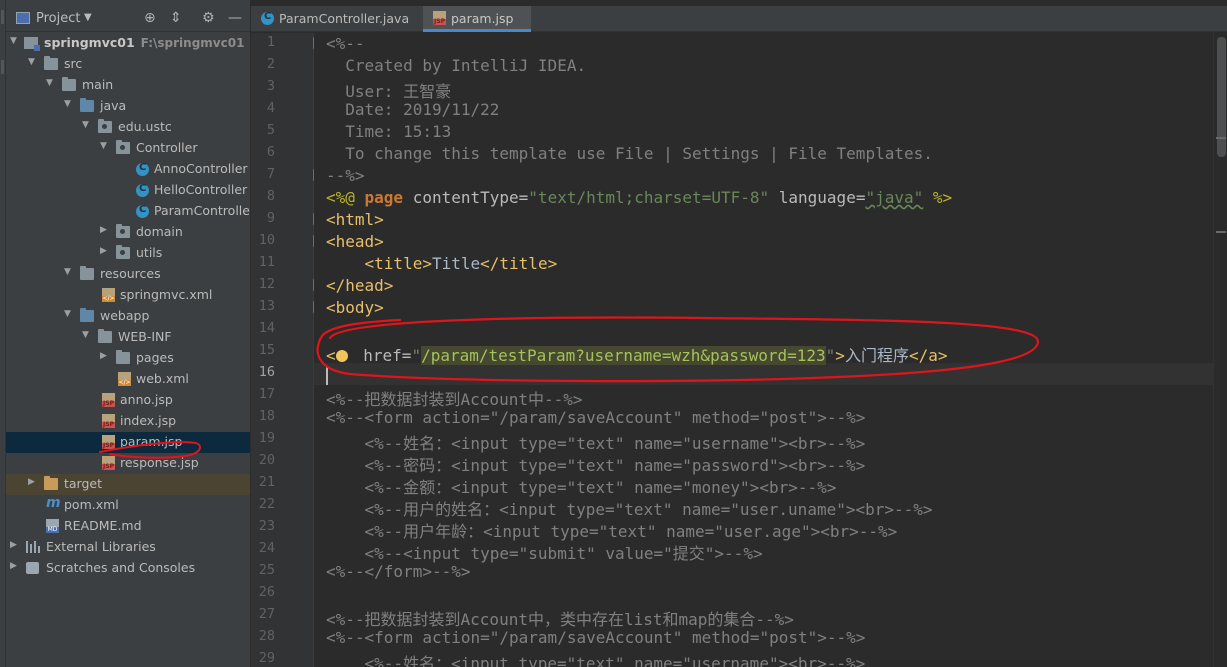 The width and height of the screenshot is (1227, 667). What do you see at coordinates (336, 19) in the screenshot?
I see `tab-paramcontroller-java: ParamController.java` at bounding box center [336, 19].